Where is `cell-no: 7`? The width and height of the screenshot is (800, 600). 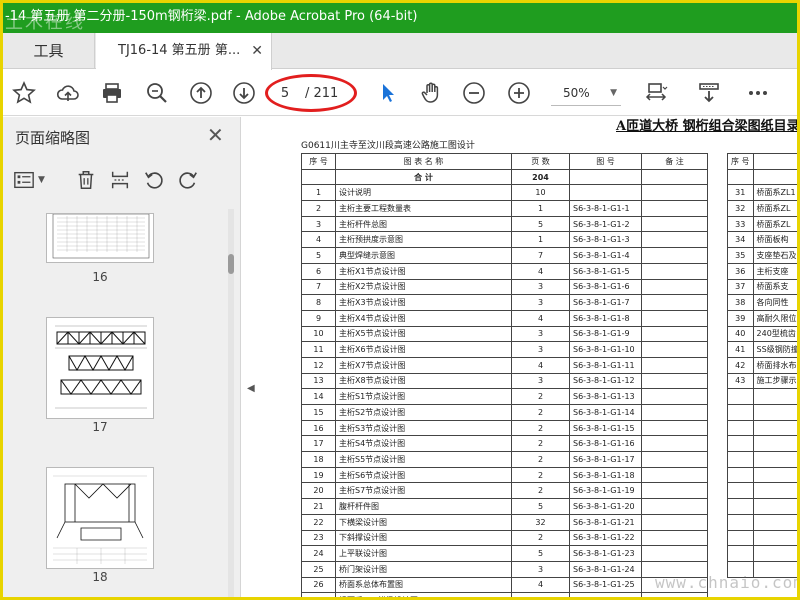 cell-no: 7 is located at coordinates (318, 287).